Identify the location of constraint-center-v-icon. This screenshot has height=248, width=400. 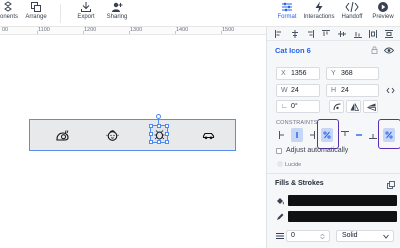
(359, 135).